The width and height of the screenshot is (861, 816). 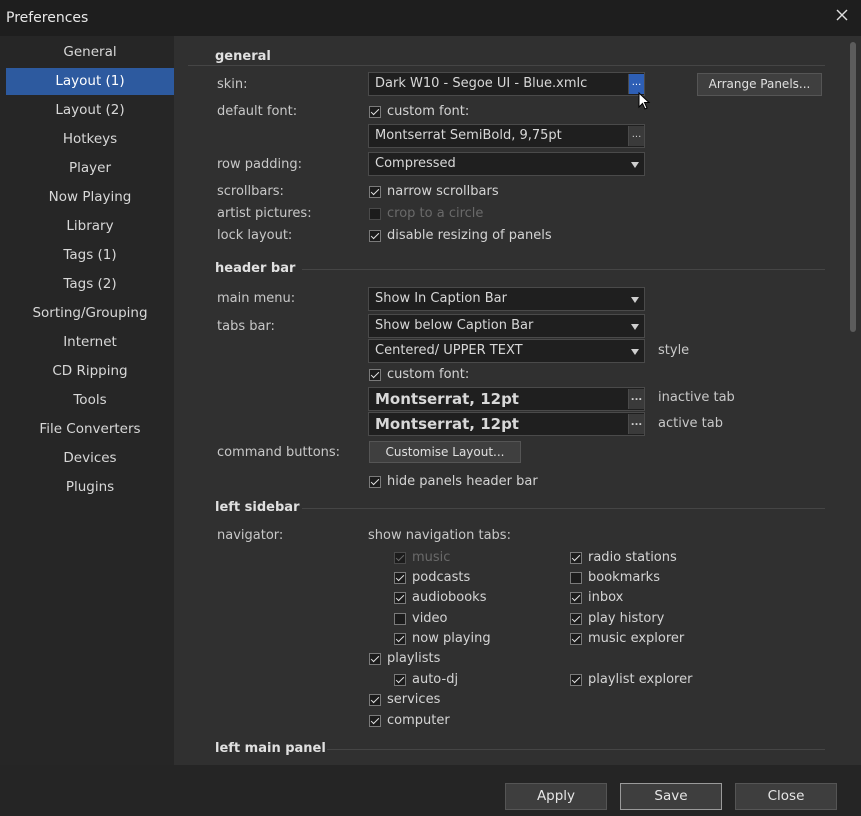 I want to click on tab-style-select: Centered/ UPPER TEXT, so click(x=506, y=351).